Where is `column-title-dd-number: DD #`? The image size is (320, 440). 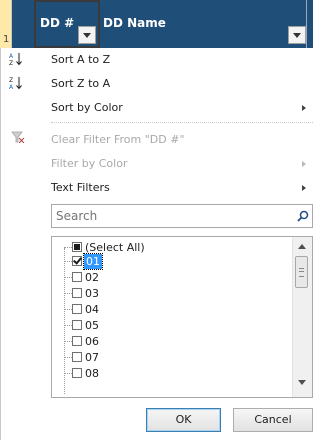 column-title-dd-number: DD # is located at coordinates (57, 23).